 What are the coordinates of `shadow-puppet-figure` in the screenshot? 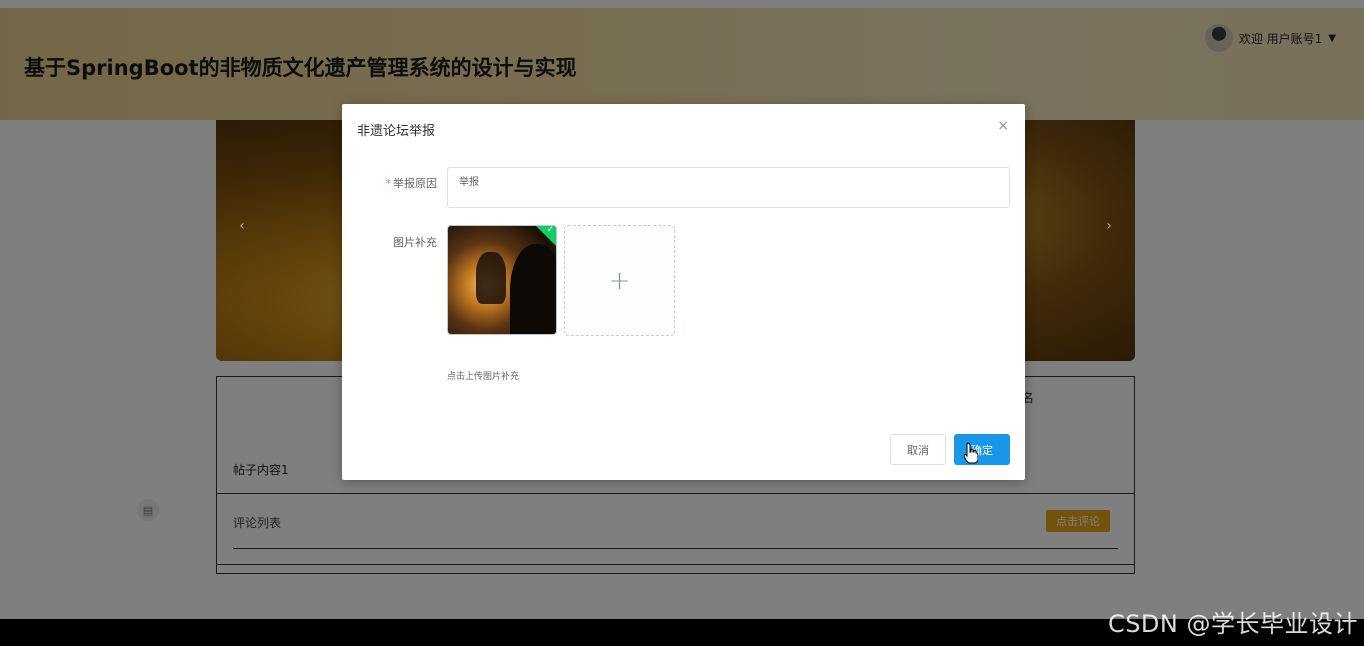 It's located at (491, 278).